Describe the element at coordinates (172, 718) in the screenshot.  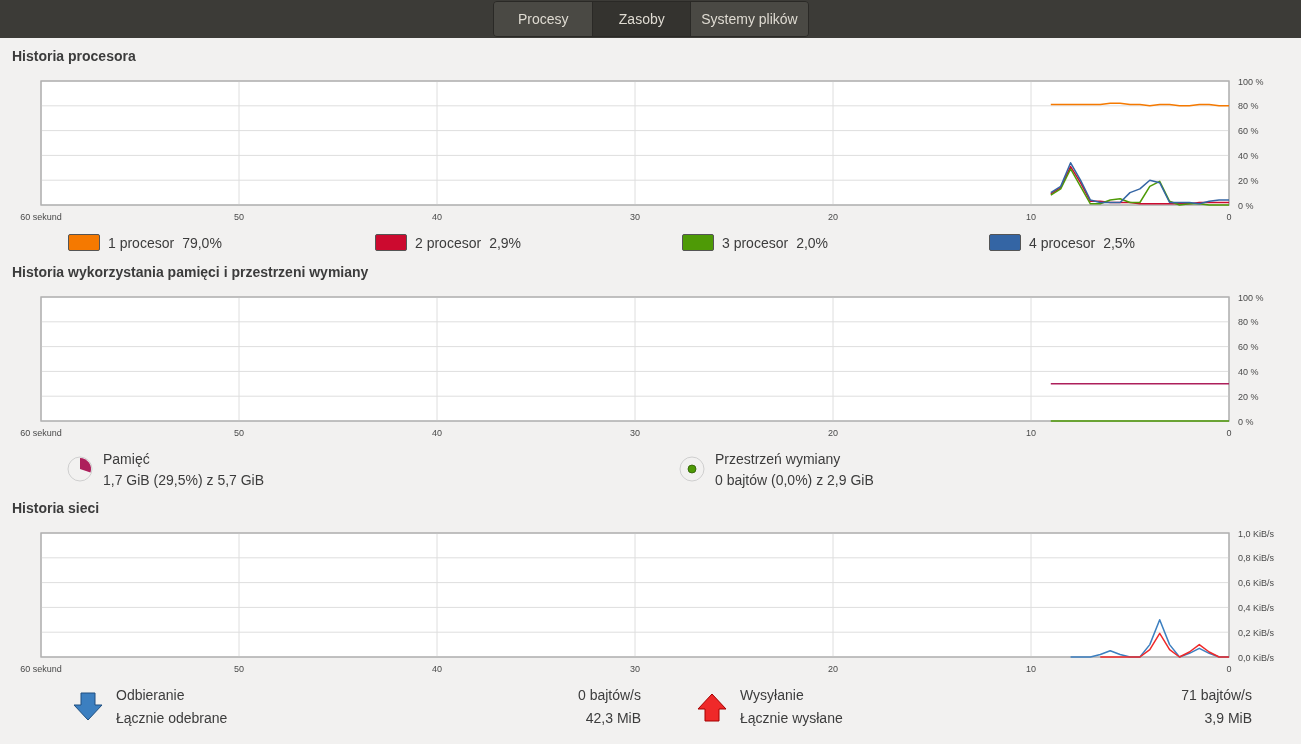
I see `total-label: Łącznie odebrane` at that location.